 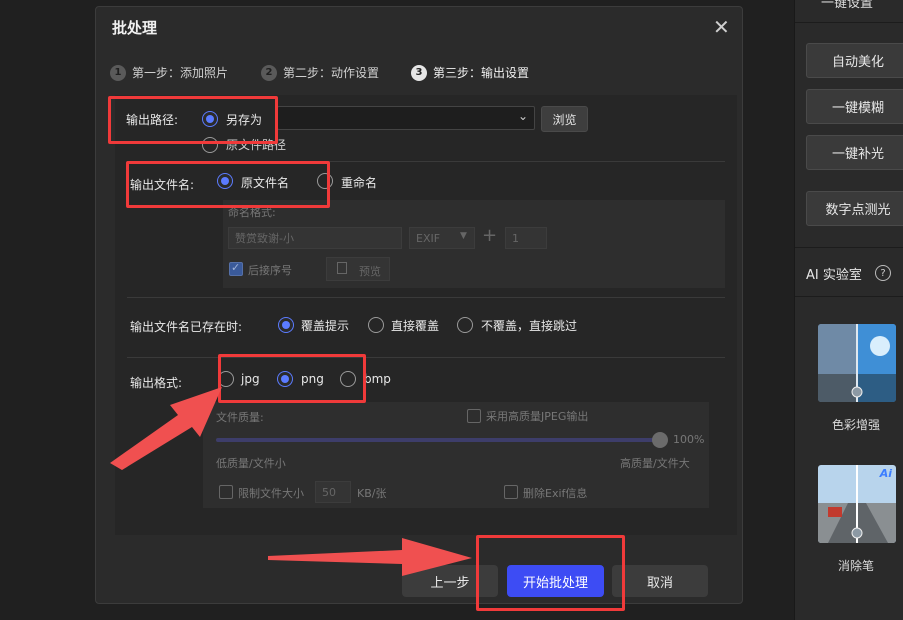 I want to click on step-1: 1 第一步：添加照片, so click(x=169, y=72).